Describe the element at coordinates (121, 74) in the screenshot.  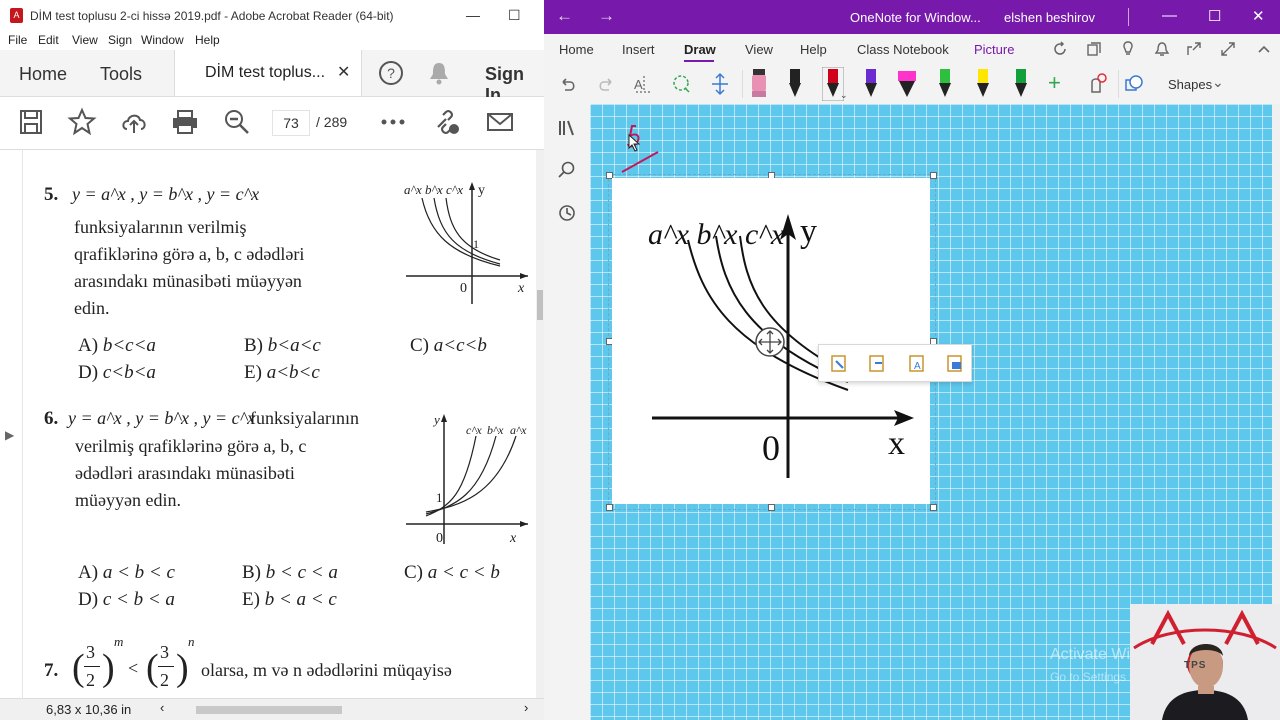
I see `tab-tools: Tools` at that location.